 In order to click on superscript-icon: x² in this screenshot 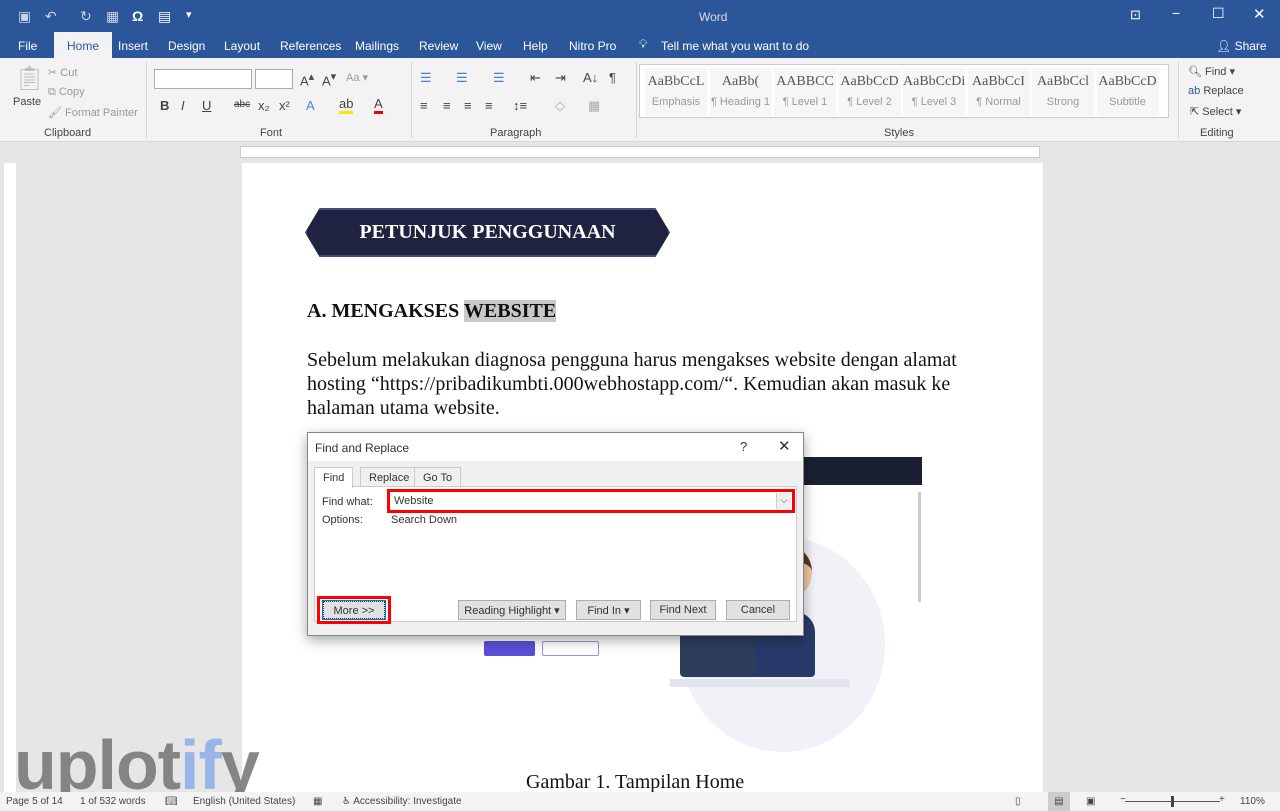, I will do `click(284, 105)`.